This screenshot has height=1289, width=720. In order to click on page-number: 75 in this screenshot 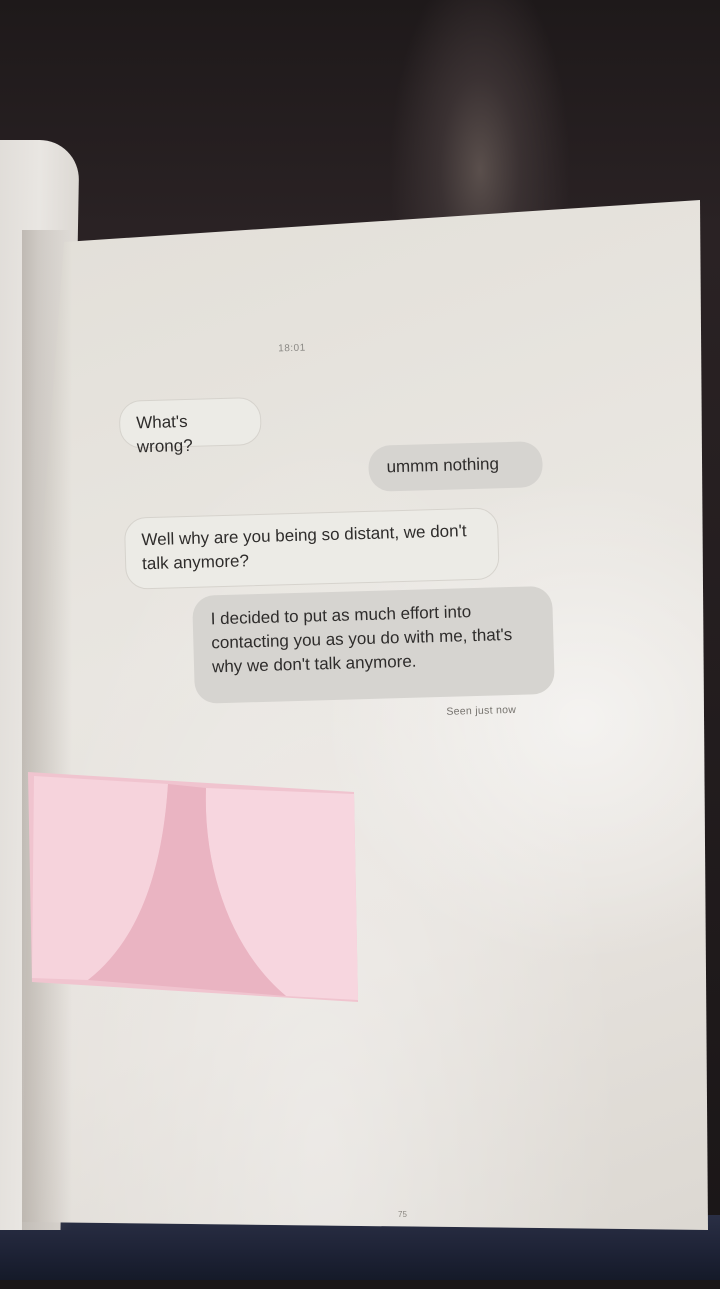, I will do `click(402, 1214)`.